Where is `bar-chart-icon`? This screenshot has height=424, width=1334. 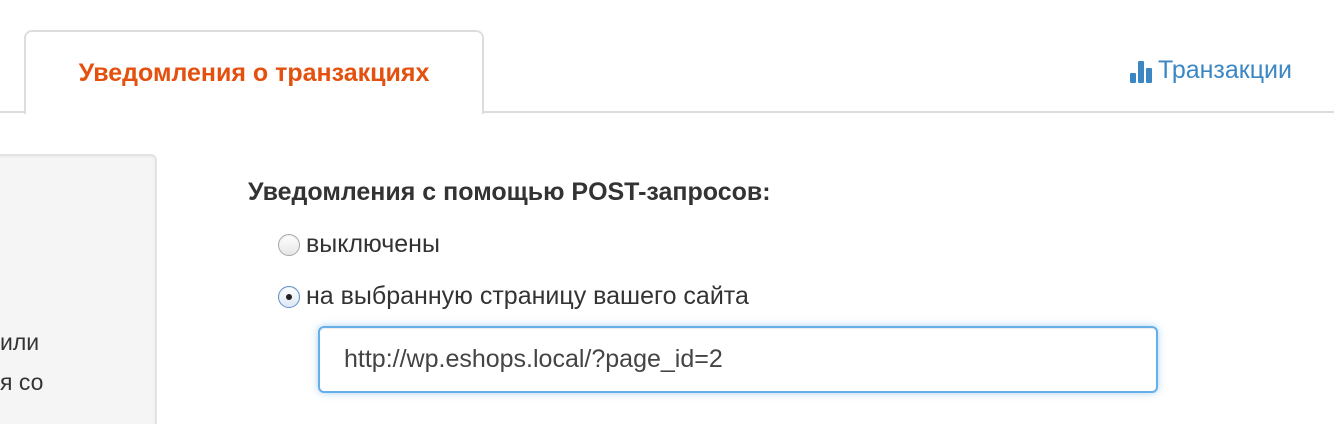 bar-chart-icon is located at coordinates (1140, 71).